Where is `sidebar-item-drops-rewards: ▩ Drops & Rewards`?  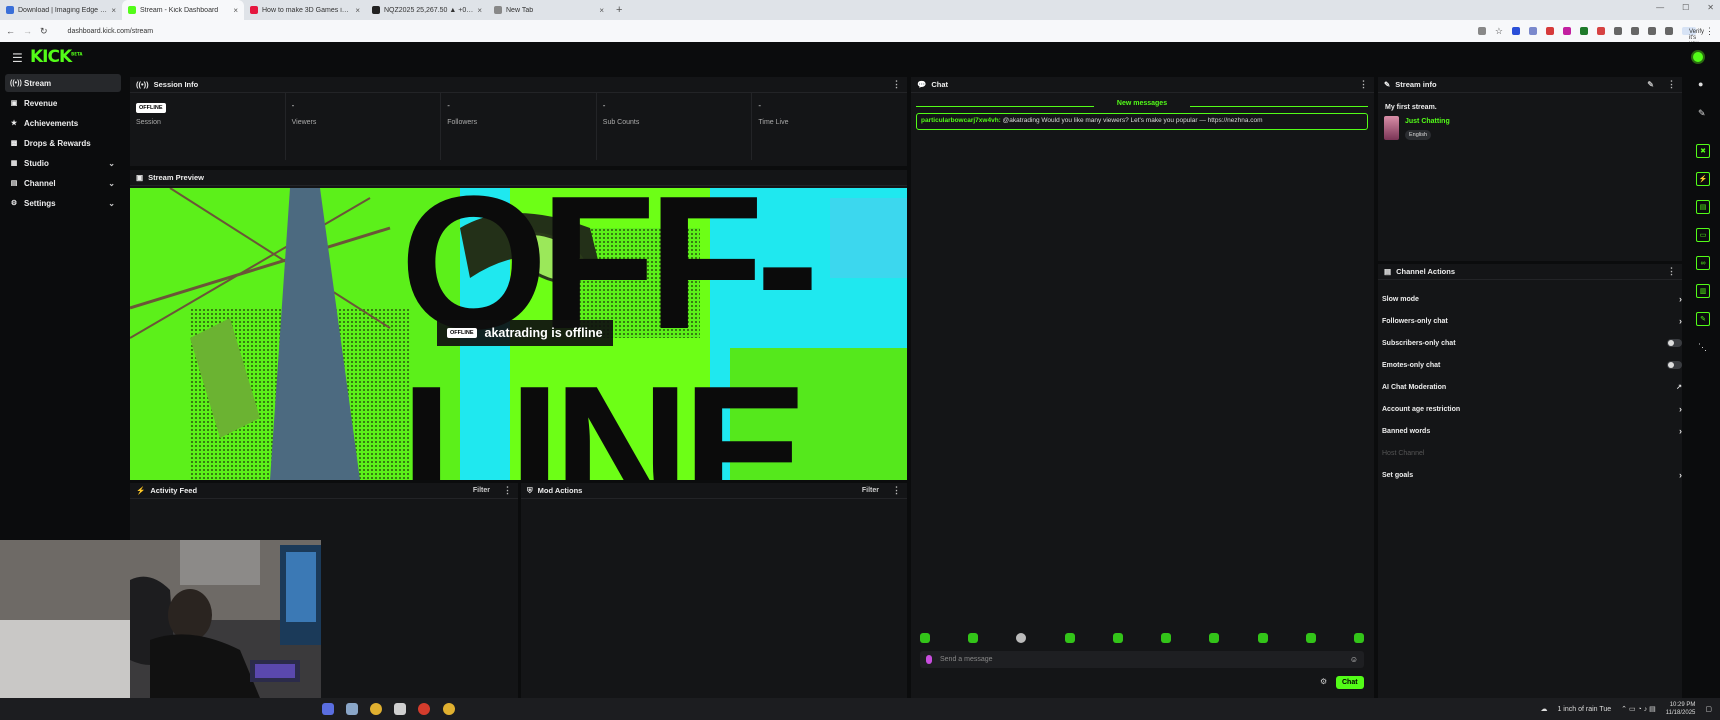 sidebar-item-drops-rewards: ▩ Drops & Rewards is located at coordinates (63, 143).